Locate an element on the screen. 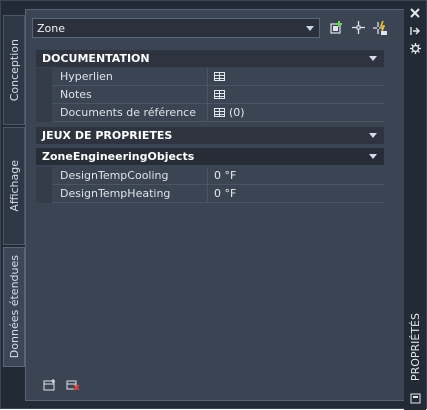 This screenshot has width=427, height=410. settings-icon is located at coordinates (415, 48).